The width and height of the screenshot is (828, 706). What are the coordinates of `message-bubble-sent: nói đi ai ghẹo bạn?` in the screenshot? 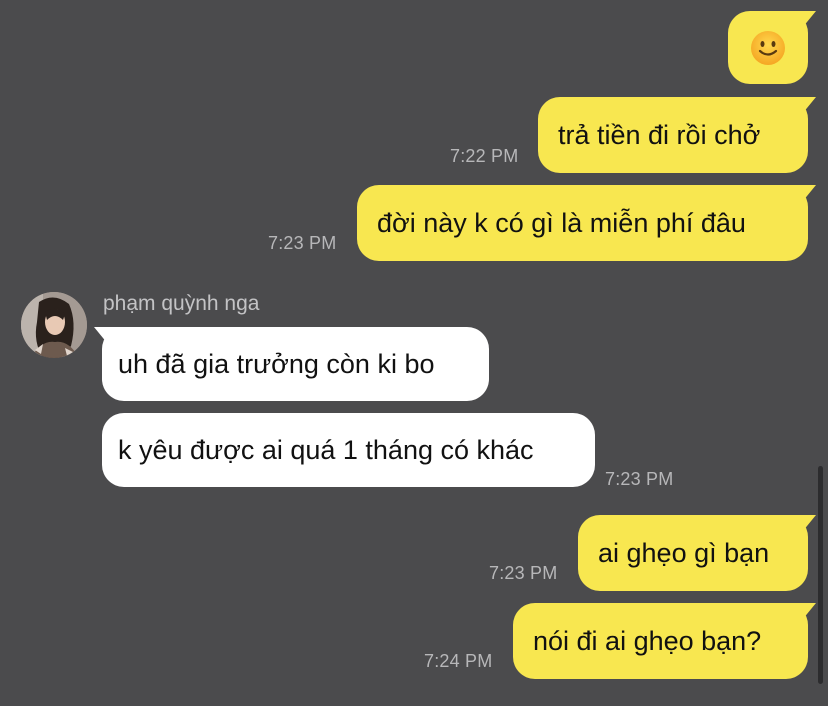 It's located at (660, 641).